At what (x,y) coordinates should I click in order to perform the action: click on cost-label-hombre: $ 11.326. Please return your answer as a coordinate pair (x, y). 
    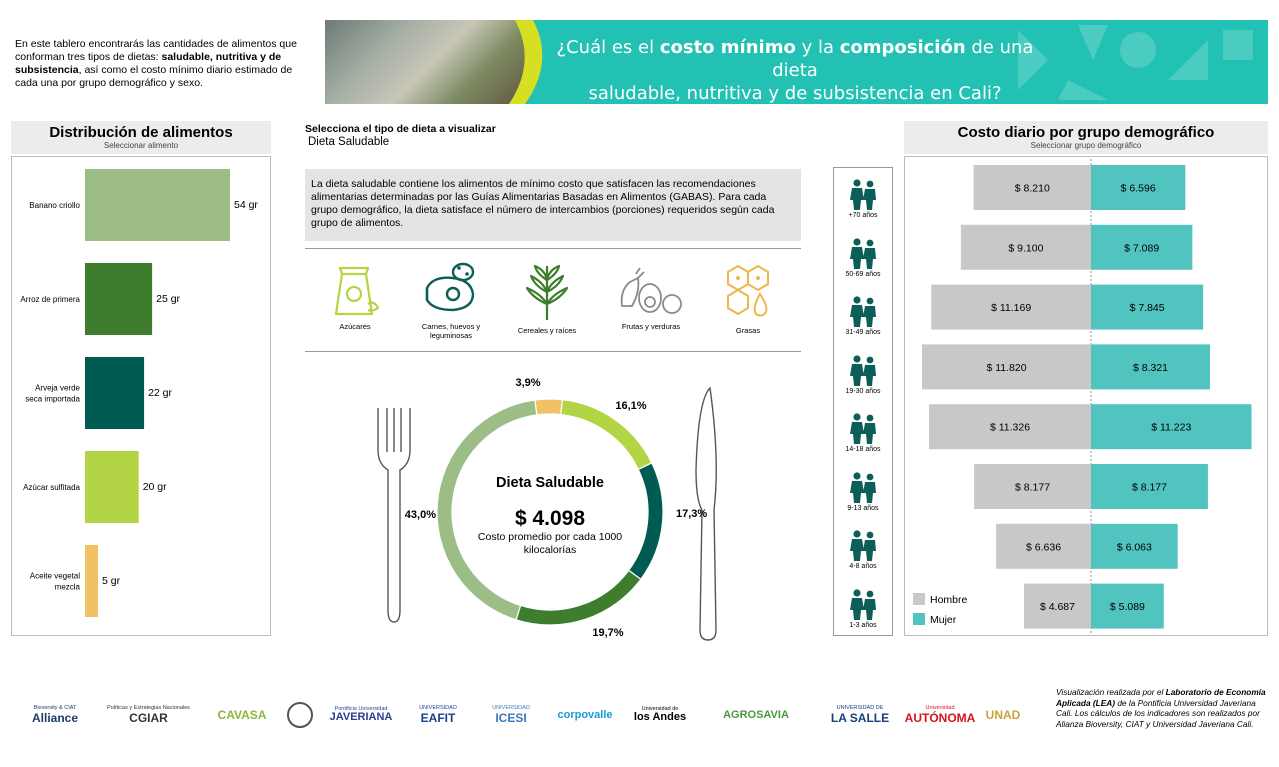
    Looking at the image, I should click on (1010, 428).